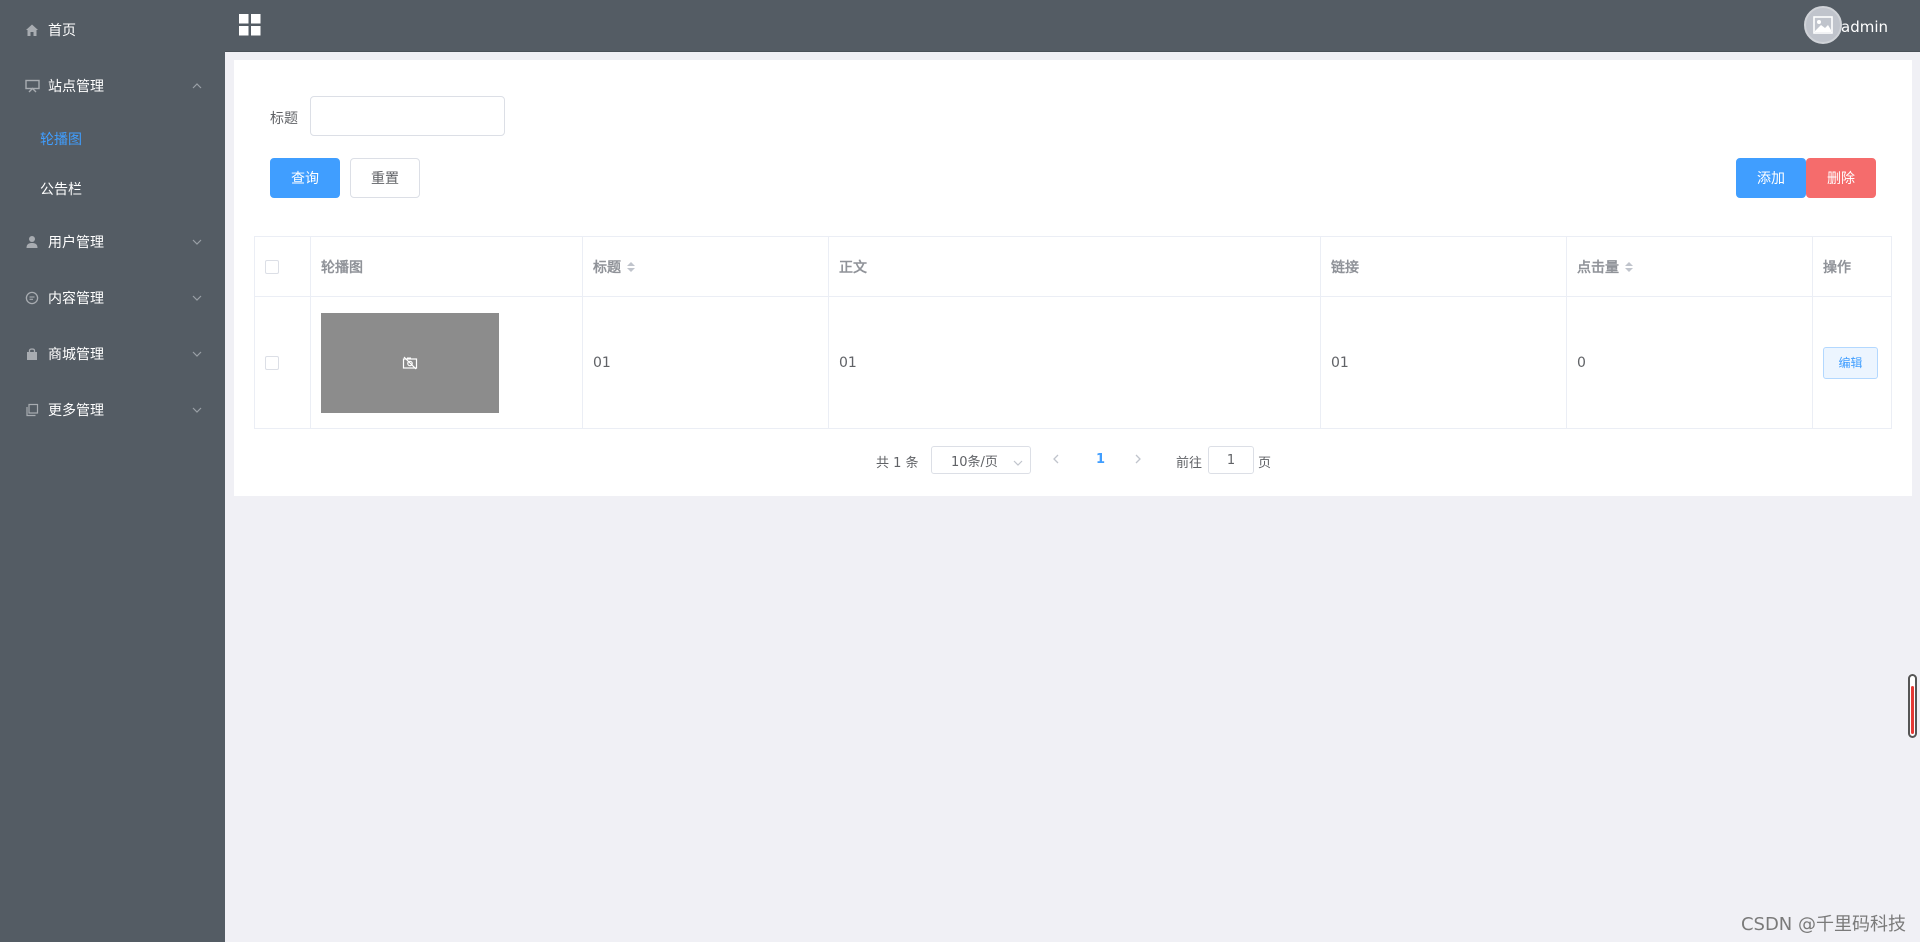 The image size is (1920, 942). I want to click on sidebar-subitem-notice: 公告栏, so click(112, 189).